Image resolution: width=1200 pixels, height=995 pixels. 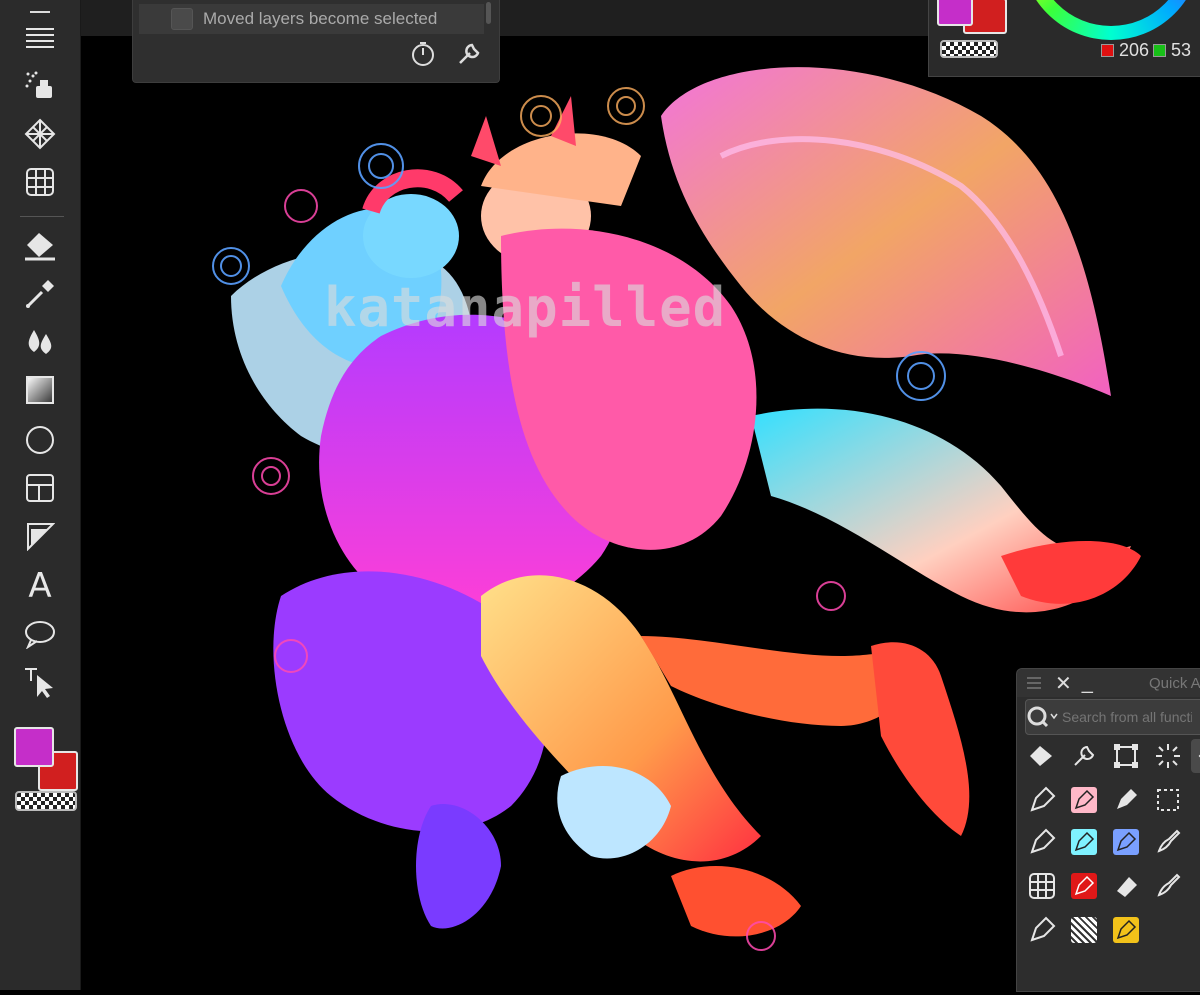 I want to click on ellipse-figure-icon, so click(x=40, y=440).